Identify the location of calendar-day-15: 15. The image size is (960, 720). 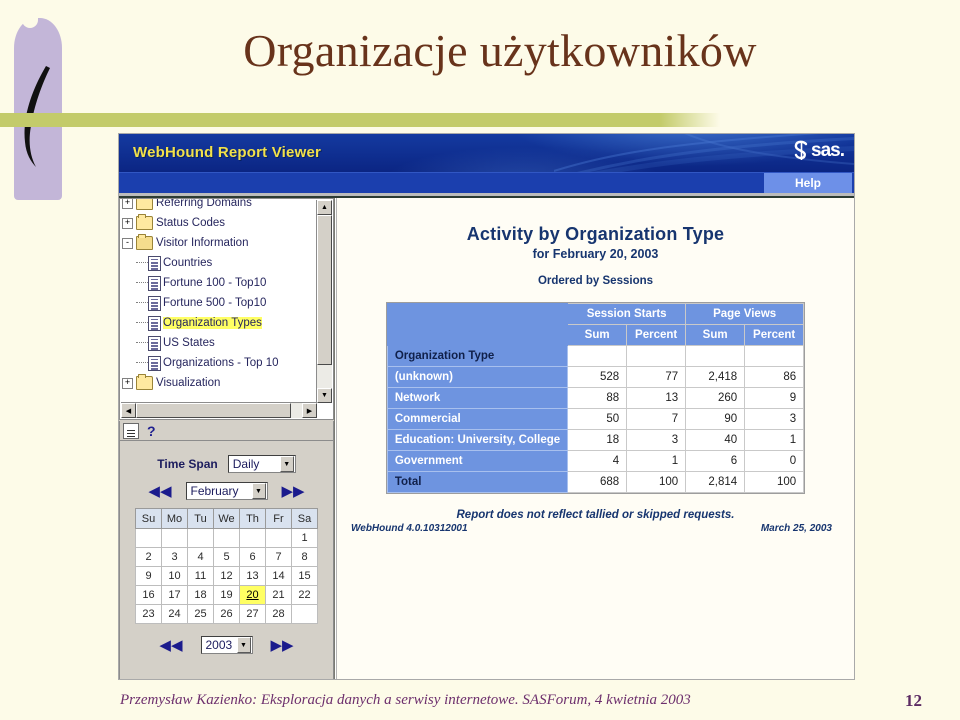
(304, 576).